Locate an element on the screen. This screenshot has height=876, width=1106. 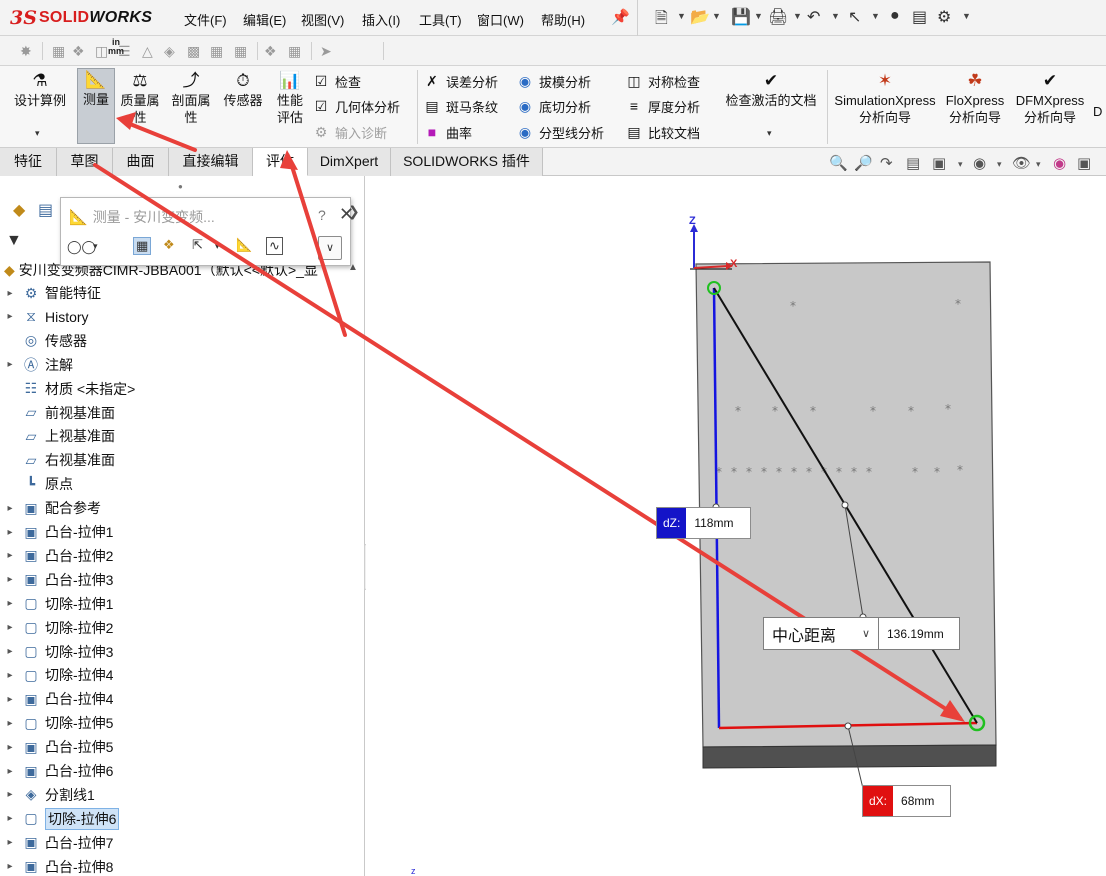
tree-item: ┗ 原点 is located at coordinates (180, 484).